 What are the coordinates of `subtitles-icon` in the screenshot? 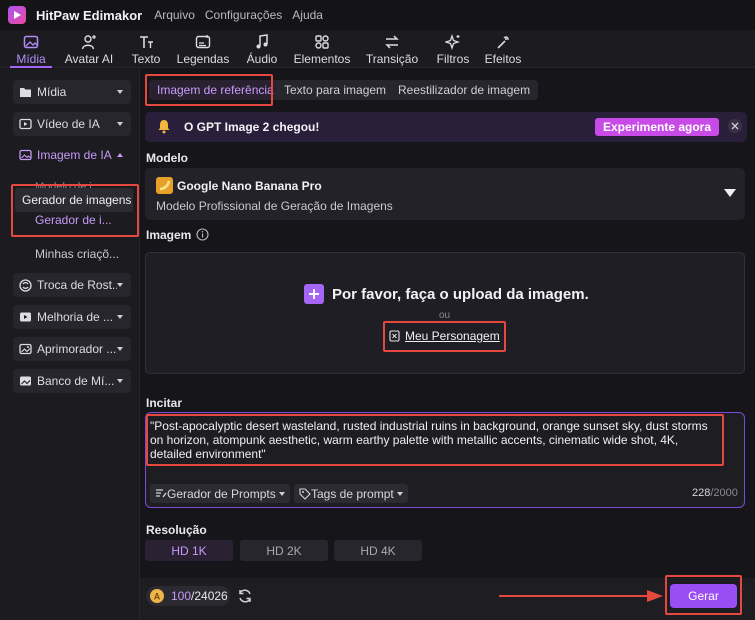 It's located at (203, 42).